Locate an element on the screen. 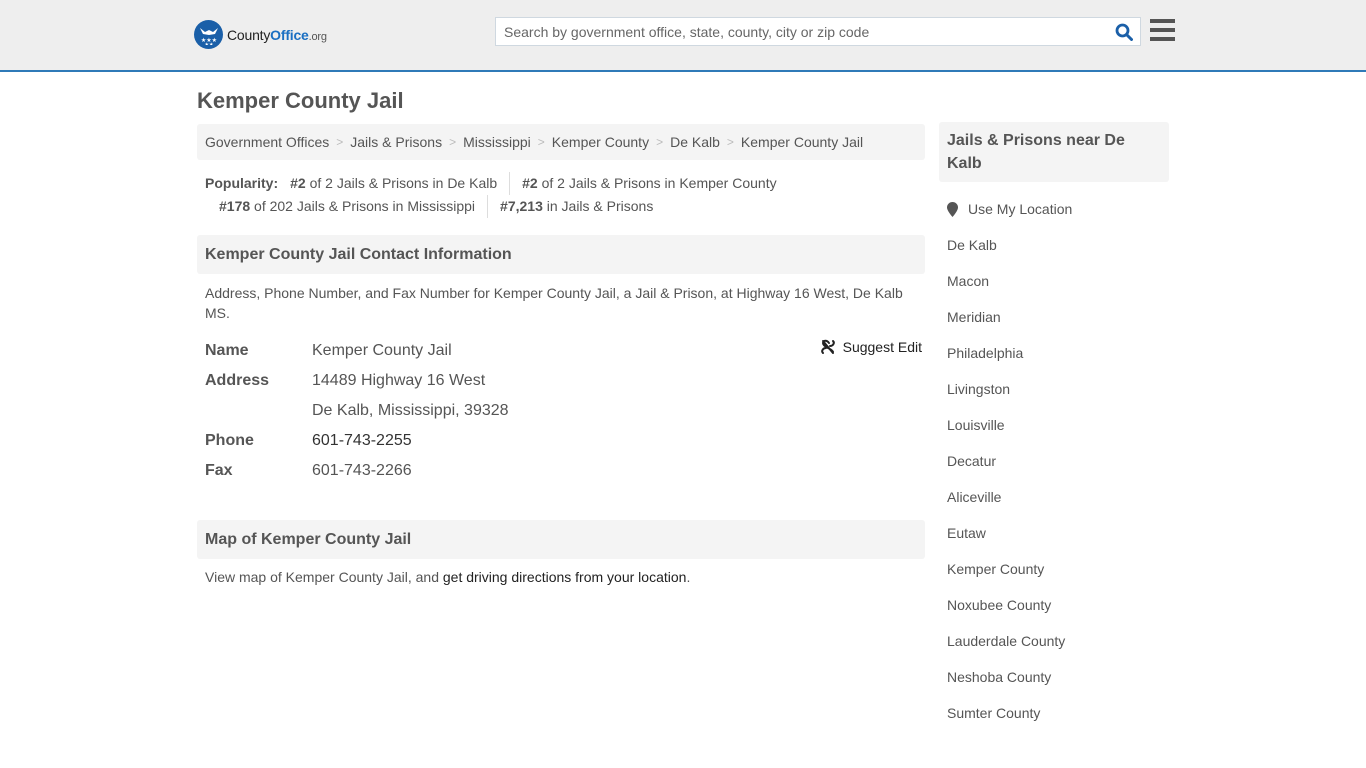 Image resolution: width=1366 pixels, height=768 pixels. nearby-link: De Kalb is located at coordinates (972, 245).